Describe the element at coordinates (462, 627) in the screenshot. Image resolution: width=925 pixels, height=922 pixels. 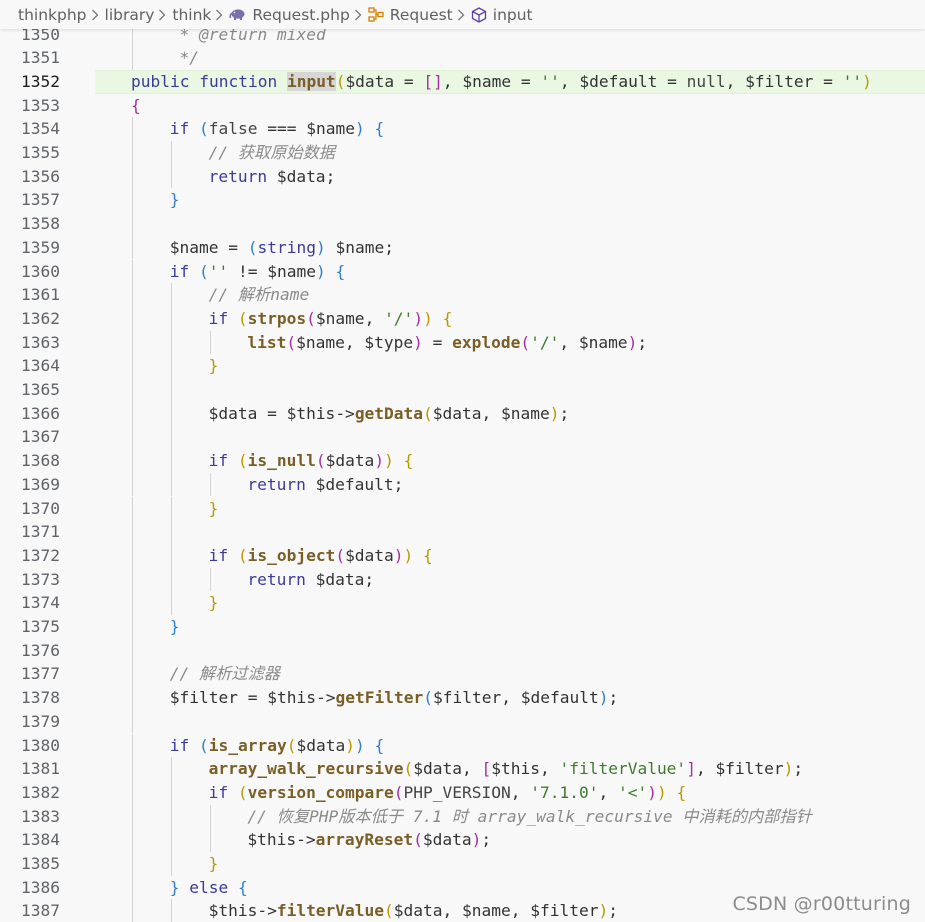
I see `code-line: 1375}` at that location.